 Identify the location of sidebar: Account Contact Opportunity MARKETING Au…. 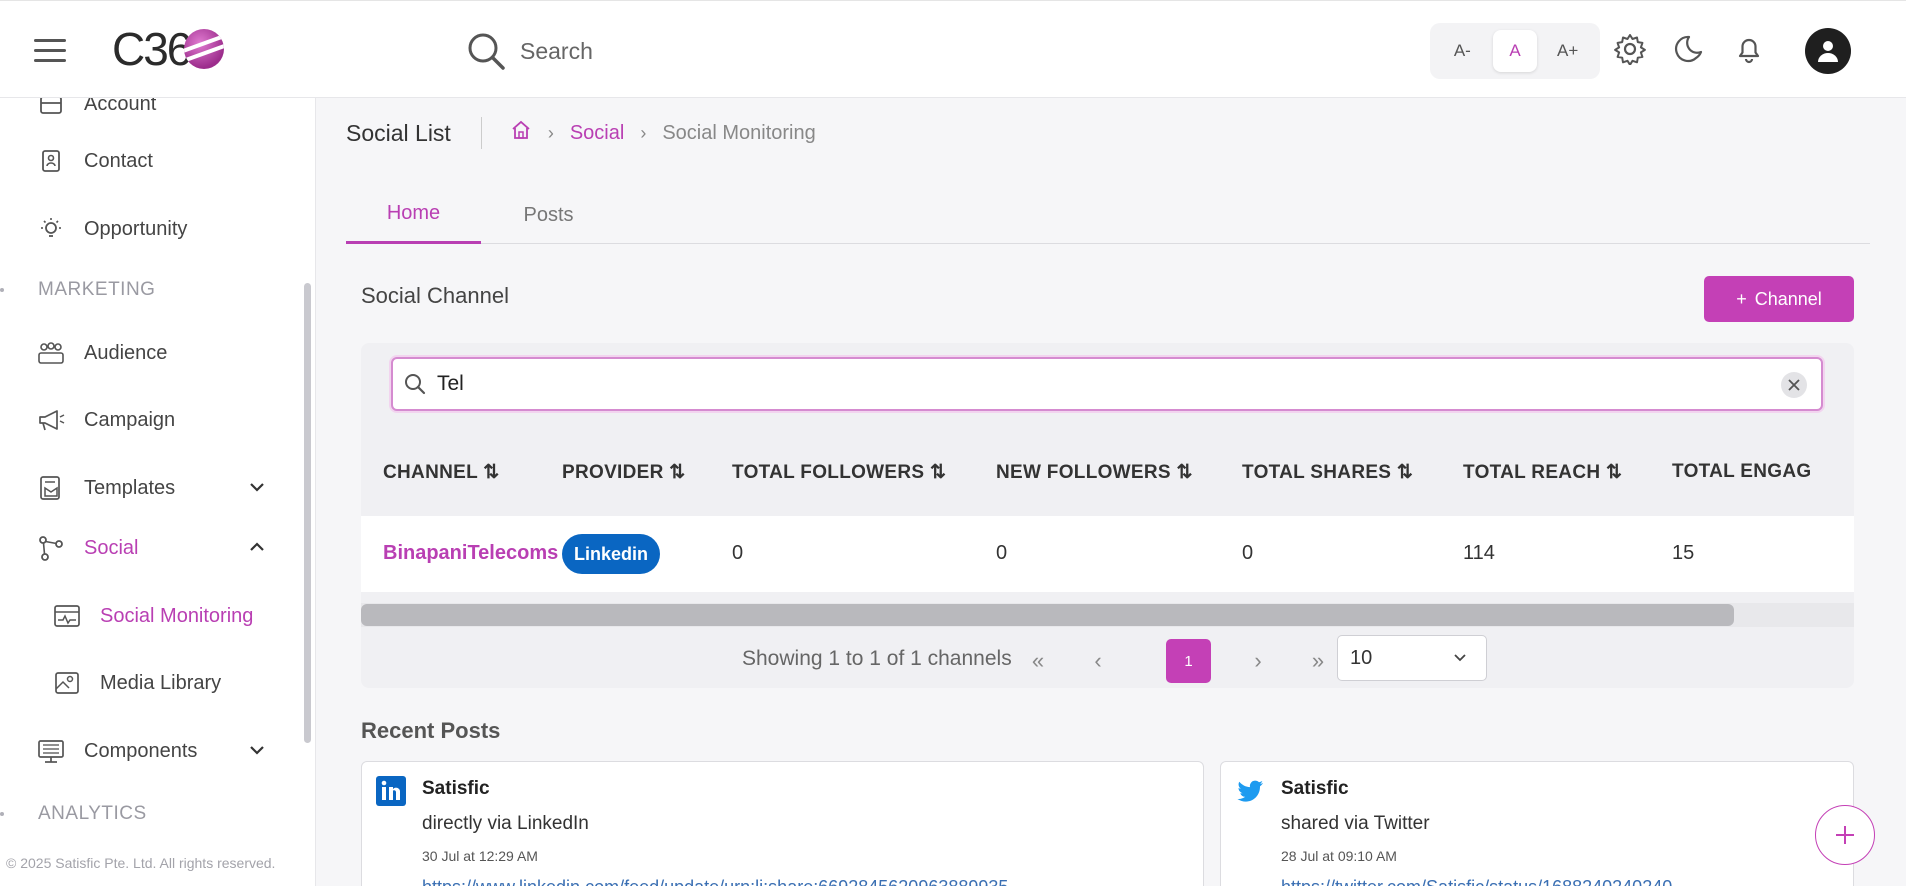
(158, 492).